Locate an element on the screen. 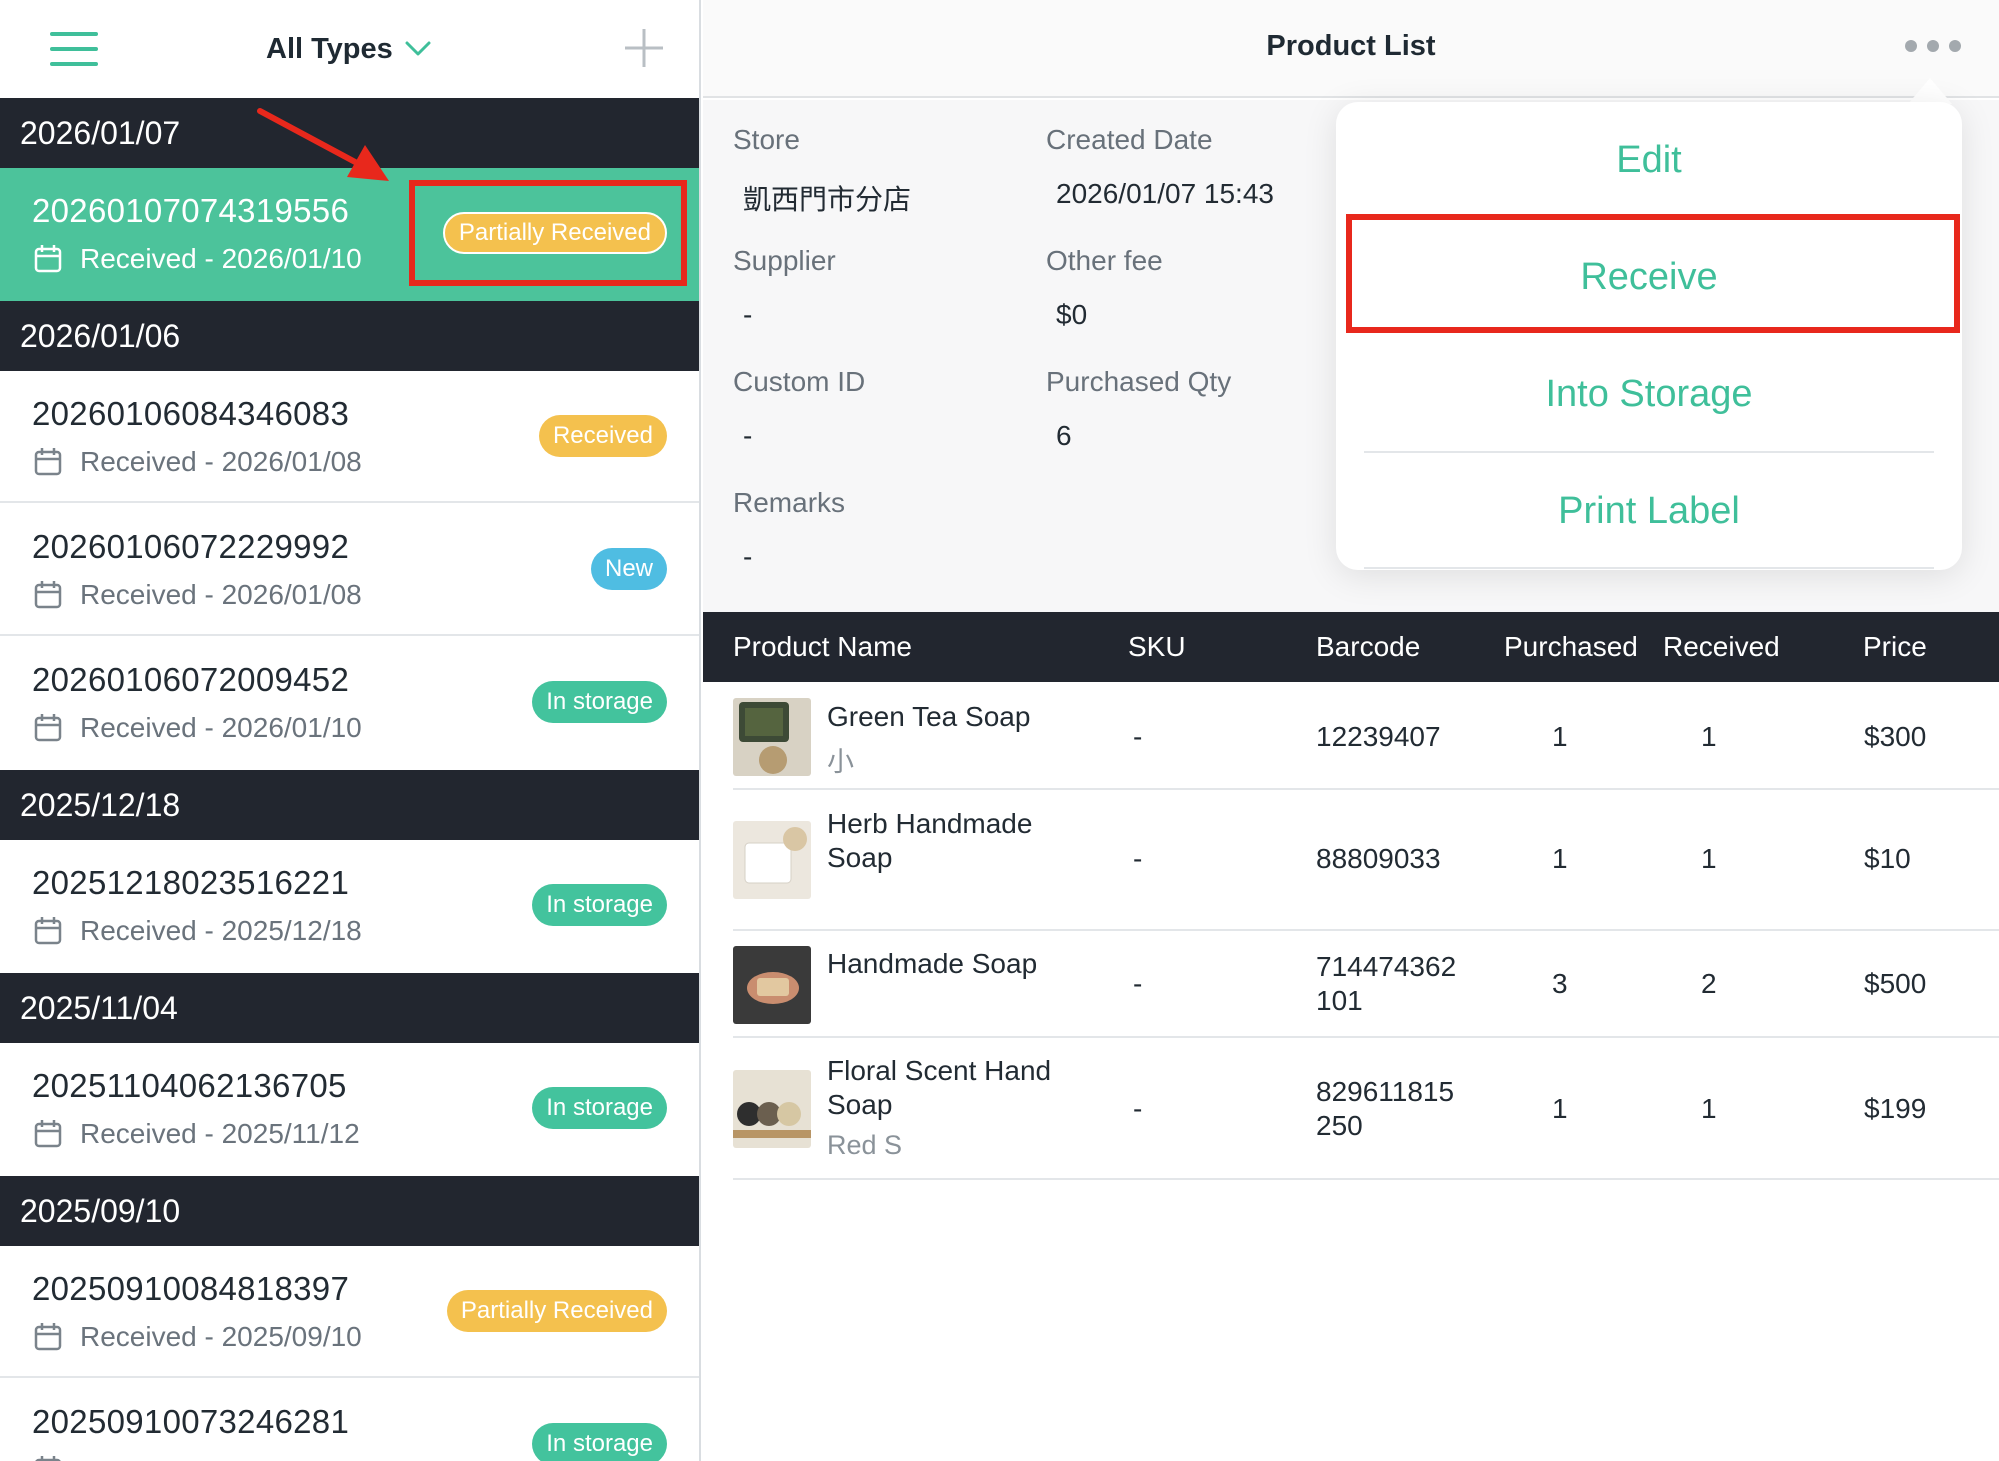 This screenshot has height=1461, width=1999. type-filter-dropdown: All Types is located at coordinates (348, 49).